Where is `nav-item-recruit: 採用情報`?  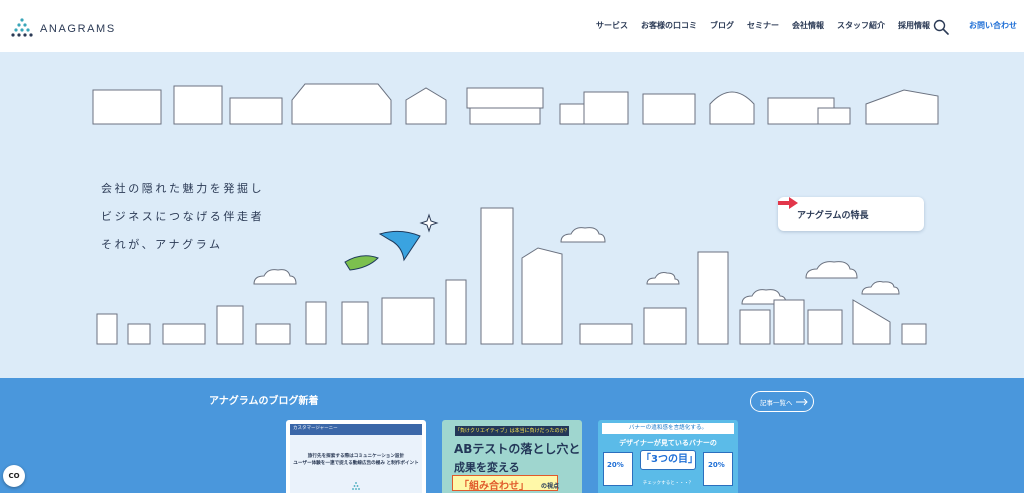
nav-item-recruit: 採用情報 is located at coordinates (914, 25).